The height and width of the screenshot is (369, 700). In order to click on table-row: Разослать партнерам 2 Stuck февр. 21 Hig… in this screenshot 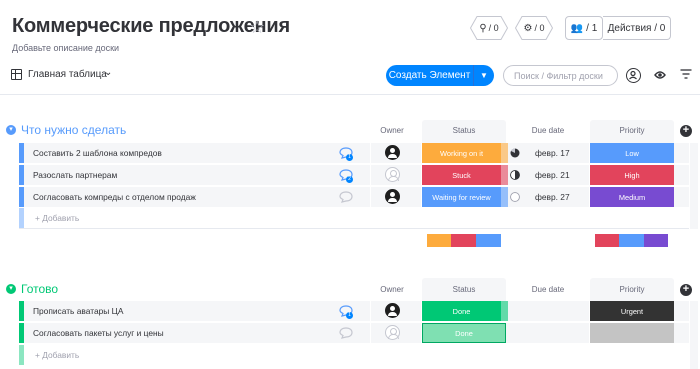, I will do `click(354, 175)`.